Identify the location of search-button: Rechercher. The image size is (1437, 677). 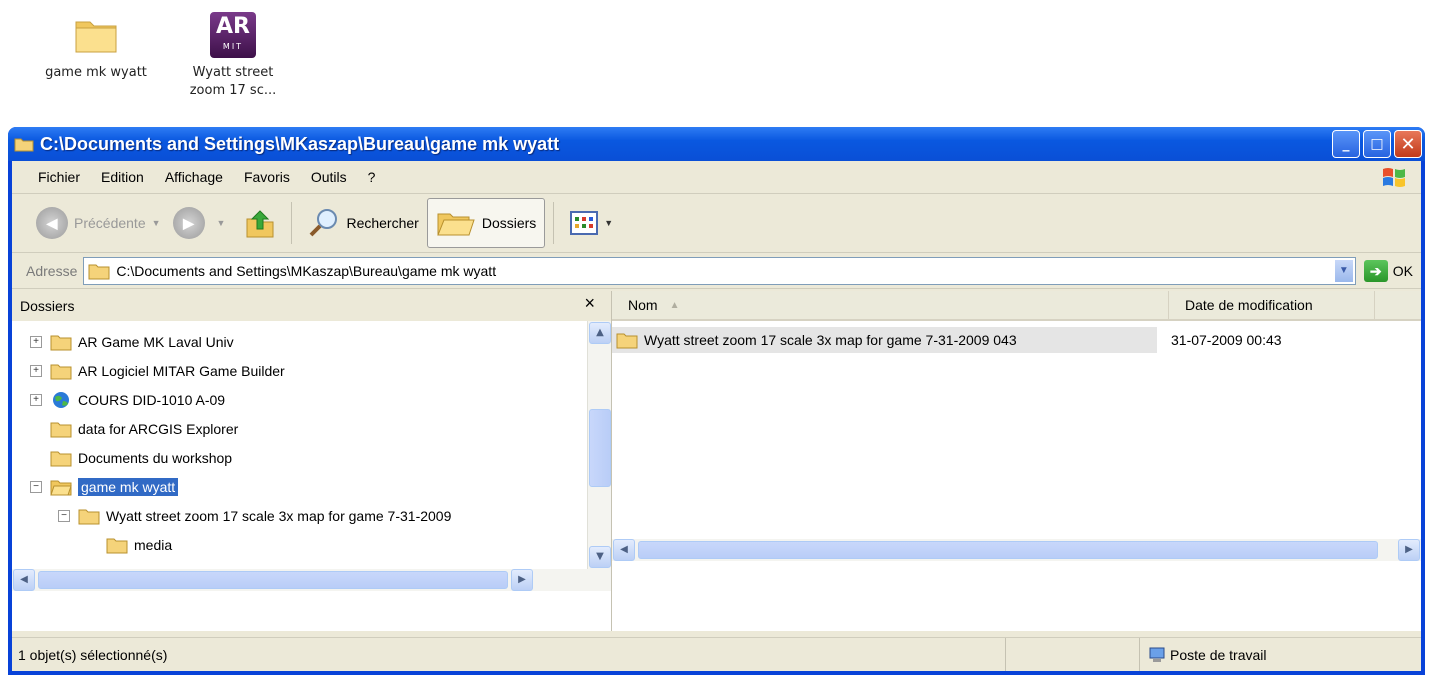
(363, 223).